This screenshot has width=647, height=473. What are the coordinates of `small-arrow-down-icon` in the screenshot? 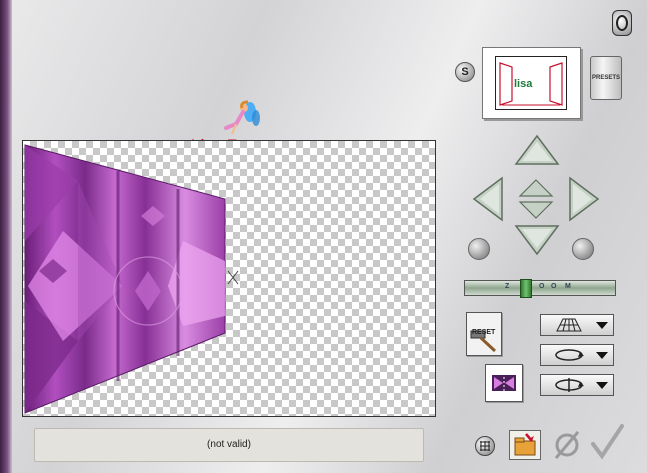 It's located at (536, 210).